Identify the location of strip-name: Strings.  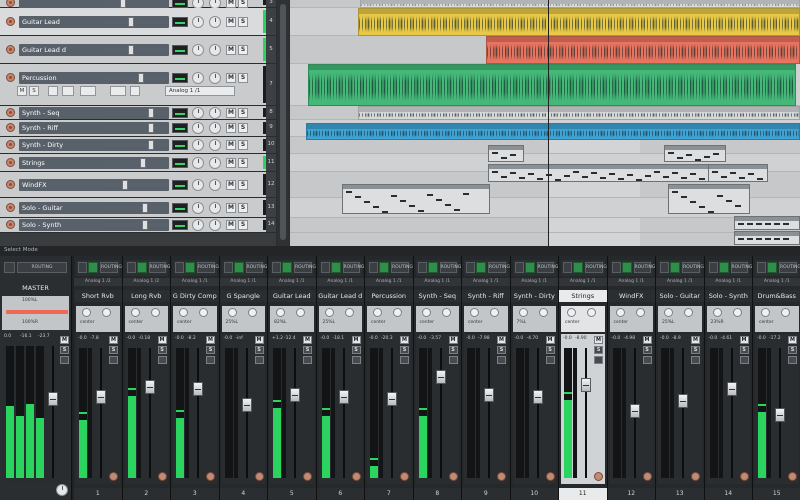
(583, 296).